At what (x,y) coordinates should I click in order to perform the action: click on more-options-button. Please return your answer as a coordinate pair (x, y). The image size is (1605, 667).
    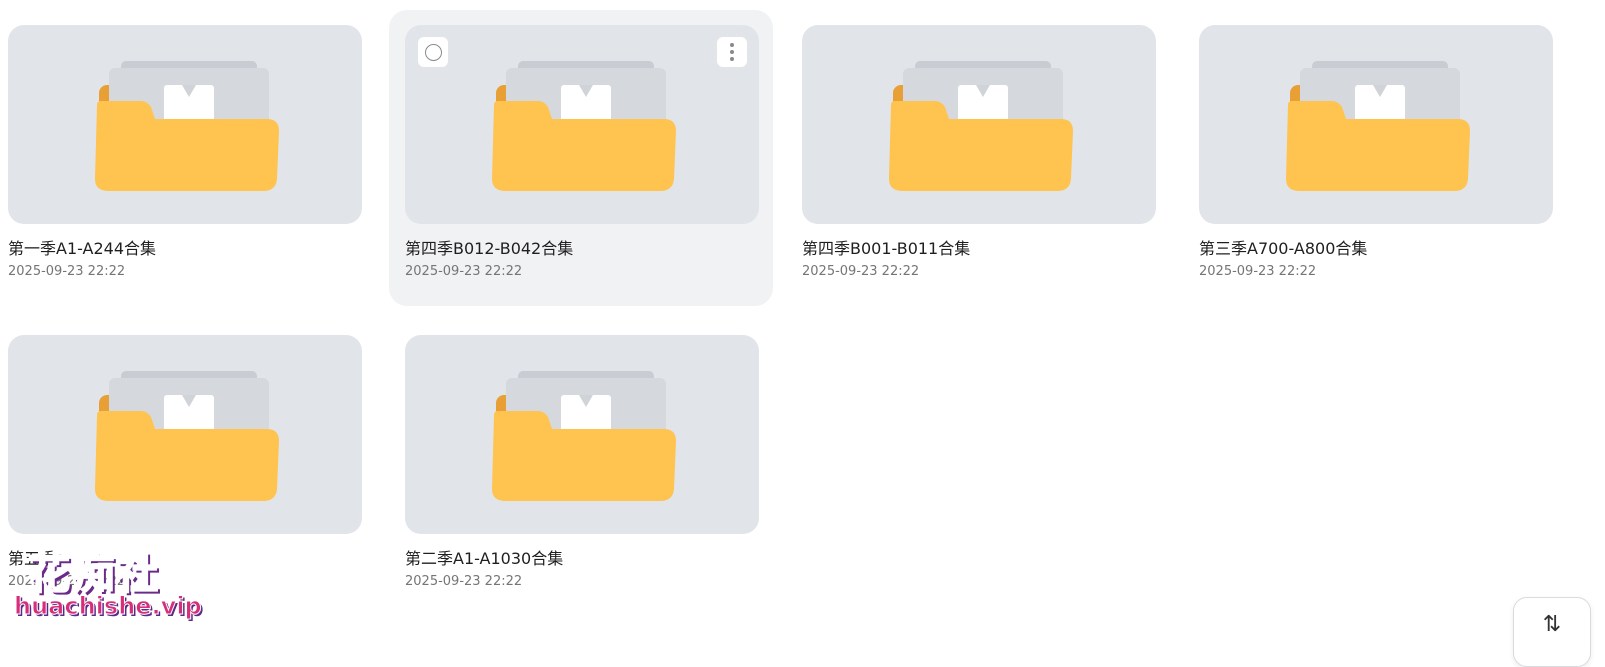
    Looking at the image, I should click on (732, 52).